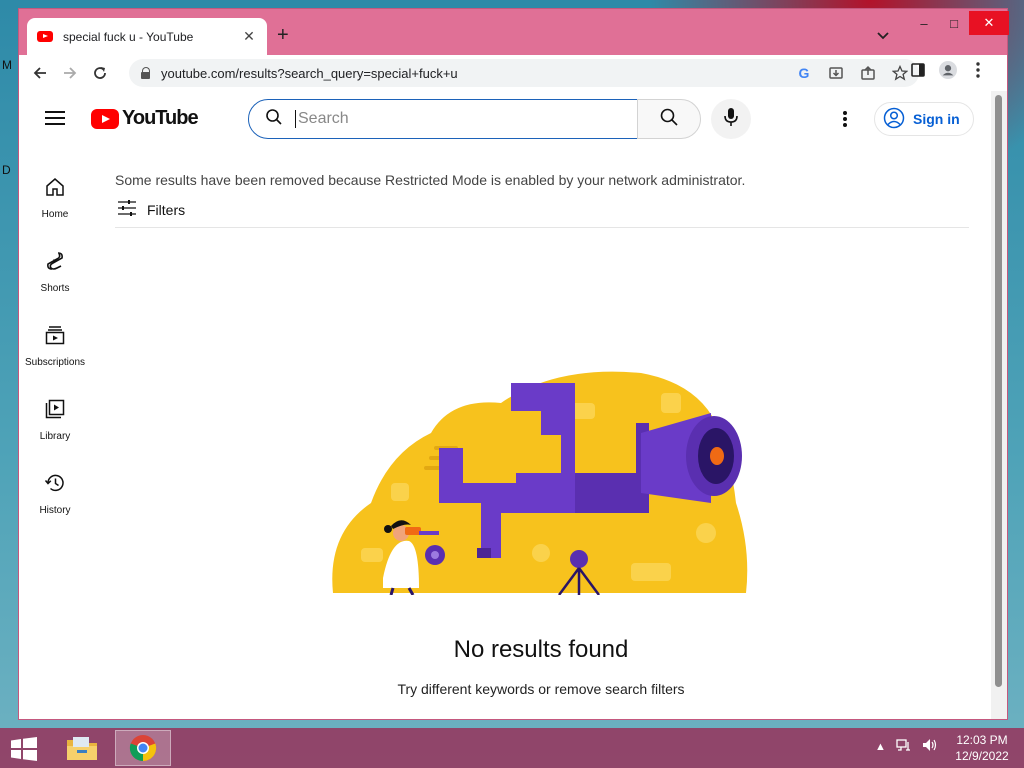 The image size is (1024, 768). What do you see at coordinates (7, 65) in the screenshot?
I see `desktop-icon-label: M` at bounding box center [7, 65].